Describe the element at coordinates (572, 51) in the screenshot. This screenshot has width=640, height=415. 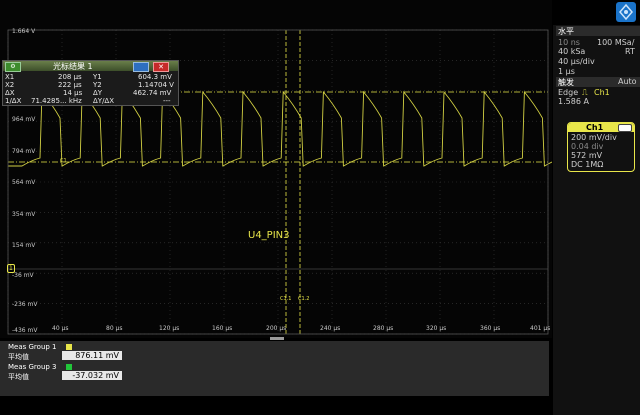
I see `record-length: 40 kSa` at that location.